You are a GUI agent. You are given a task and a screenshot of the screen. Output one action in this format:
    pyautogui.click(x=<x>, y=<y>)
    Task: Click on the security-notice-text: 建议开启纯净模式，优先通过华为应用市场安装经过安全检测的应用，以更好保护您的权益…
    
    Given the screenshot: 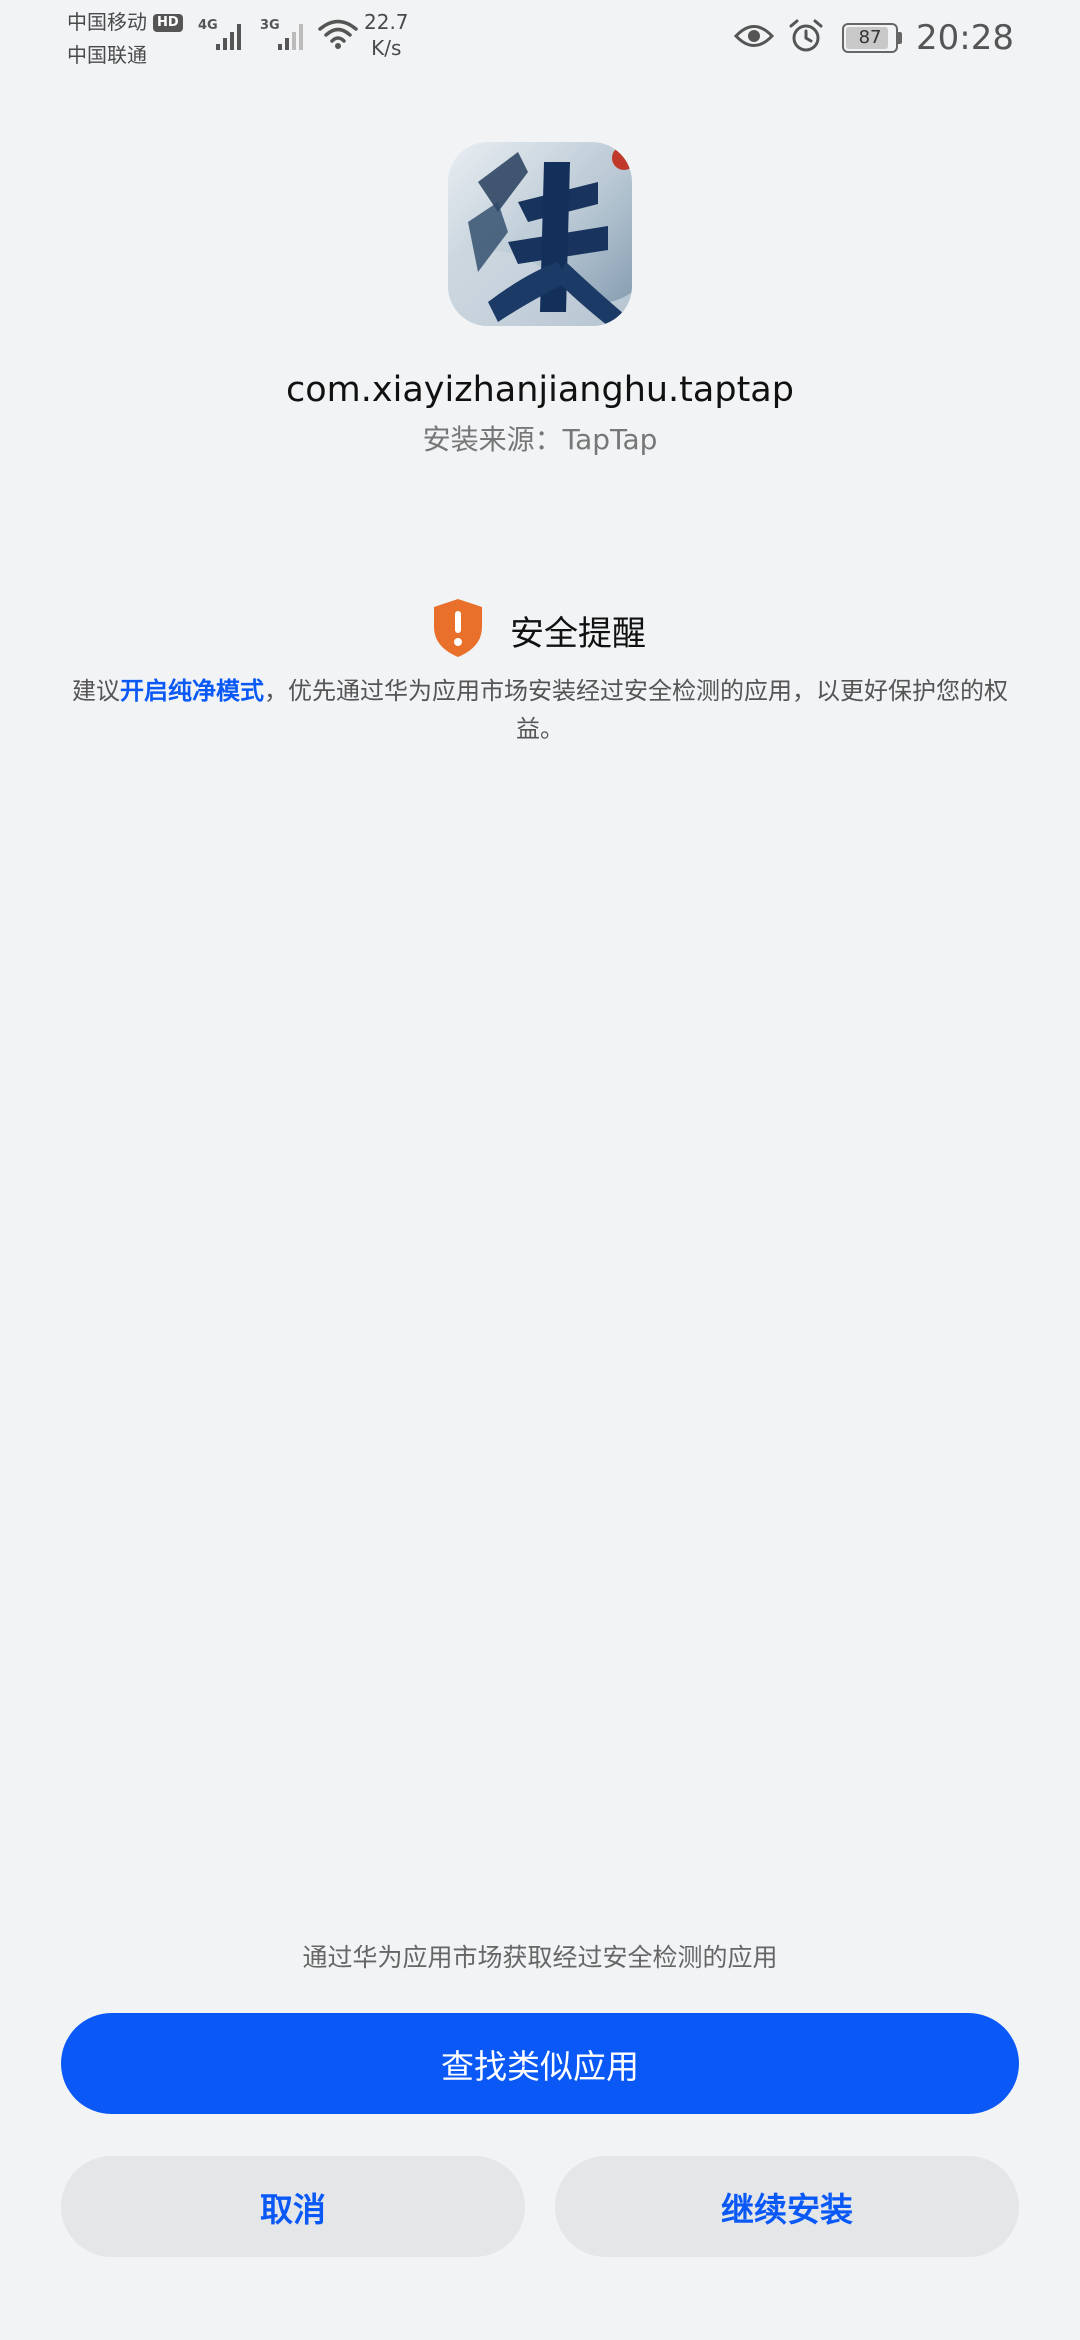 What is the action you would take?
    pyautogui.click(x=540, y=710)
    